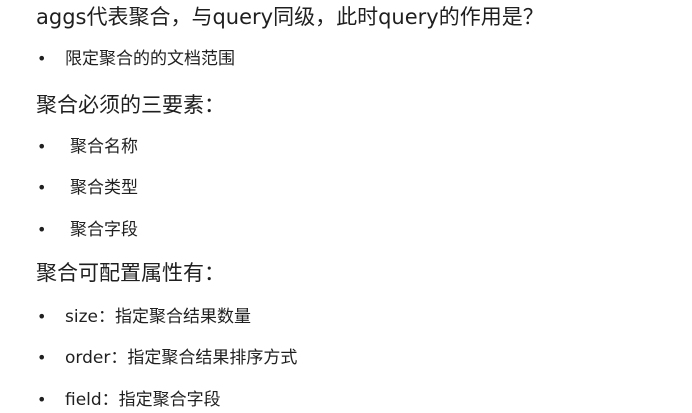  What do you see at coordinates (104, 230) in the screenshot?
I see `list-item-text: 聚合字段` at bounding box center [104, 230].